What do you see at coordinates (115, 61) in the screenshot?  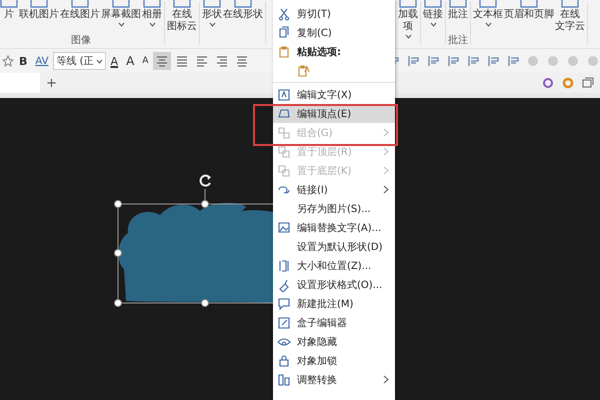 I see `font-color-button: A` at bounding box center [115, 61].